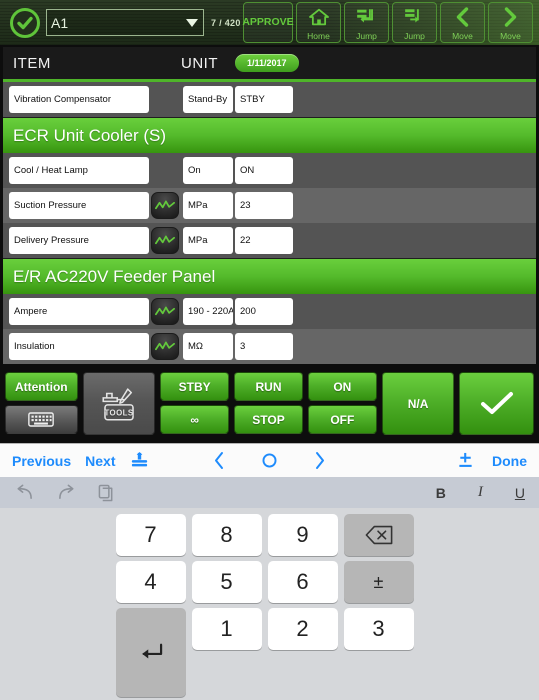  What do you see at coordinates (462, 17) in the screenshot?
I see `chevron-left-icon` at bounding box center [462, 17].